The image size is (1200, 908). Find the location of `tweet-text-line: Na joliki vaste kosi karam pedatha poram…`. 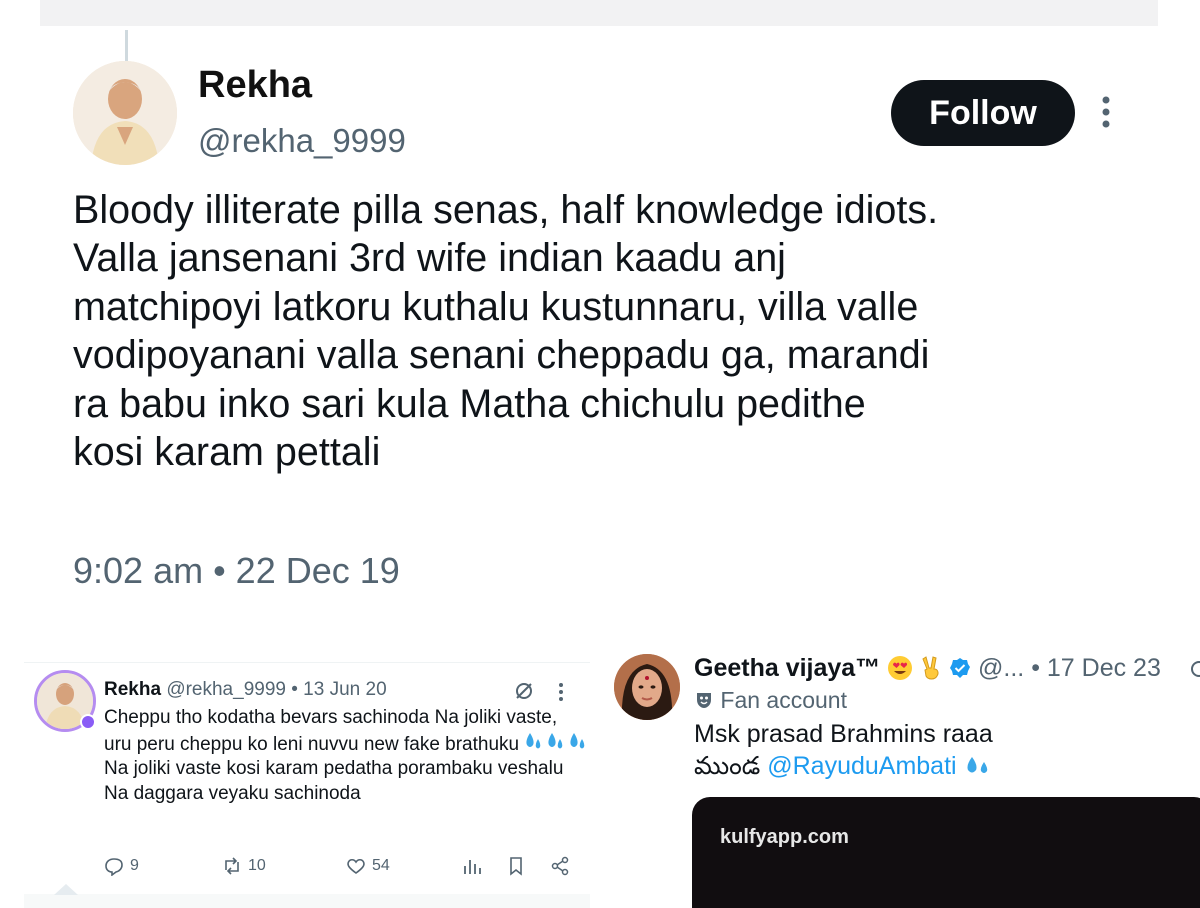

tweet-text-line: Na joliki vaste kosi karam pedatha poram… is located at coordinates (334, 781).